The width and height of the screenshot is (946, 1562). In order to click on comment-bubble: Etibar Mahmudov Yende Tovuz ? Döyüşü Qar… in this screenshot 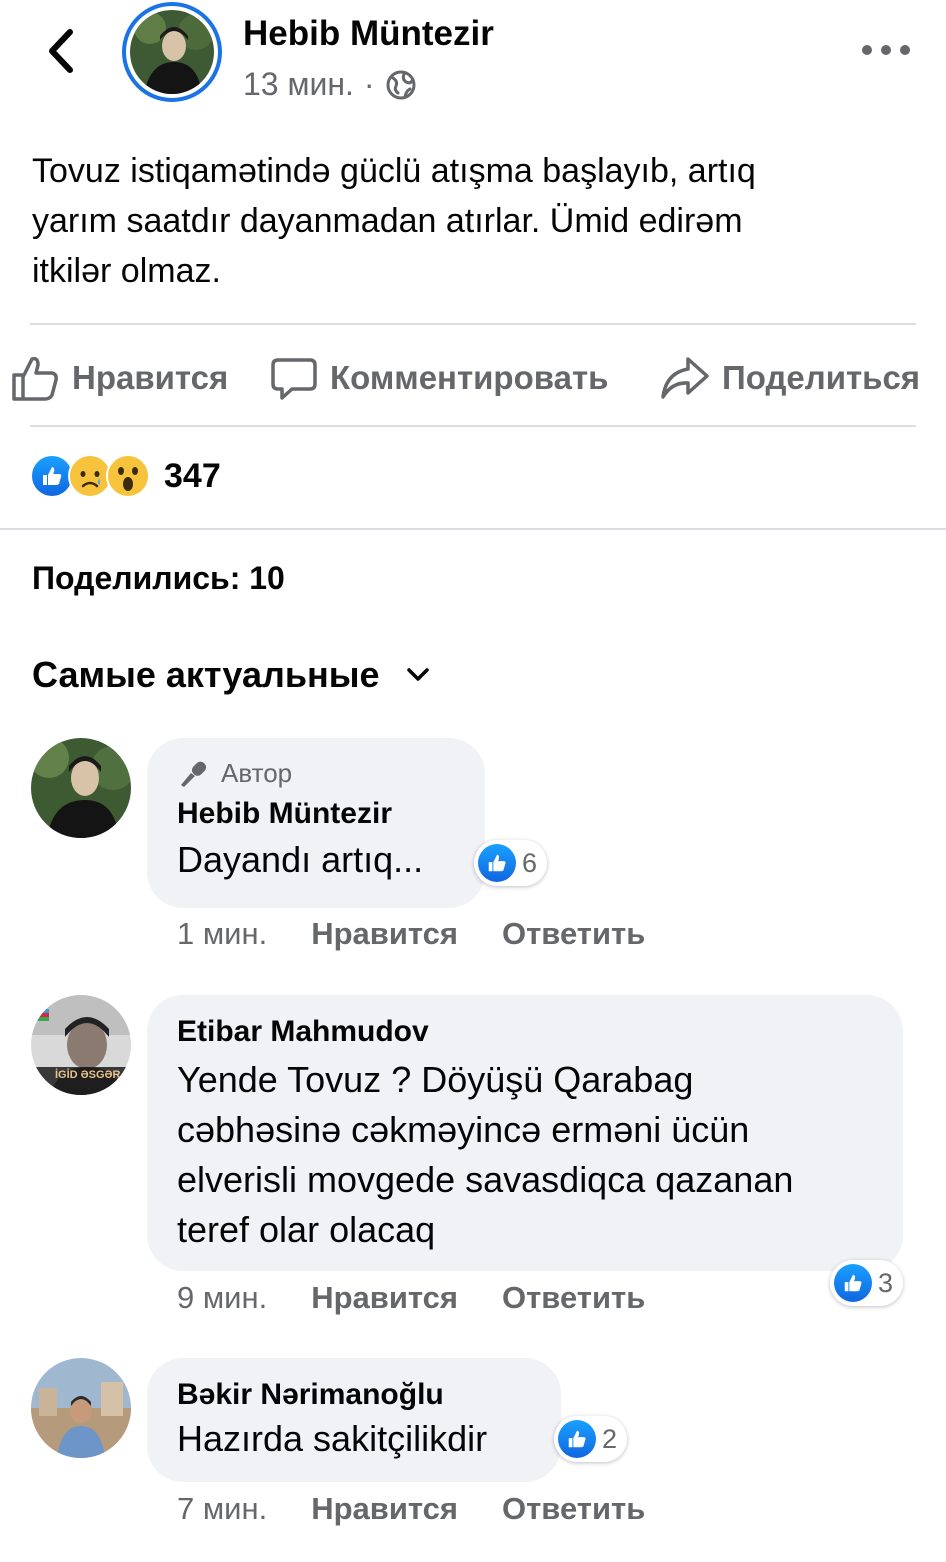, I will do `click(525, 1133)`.